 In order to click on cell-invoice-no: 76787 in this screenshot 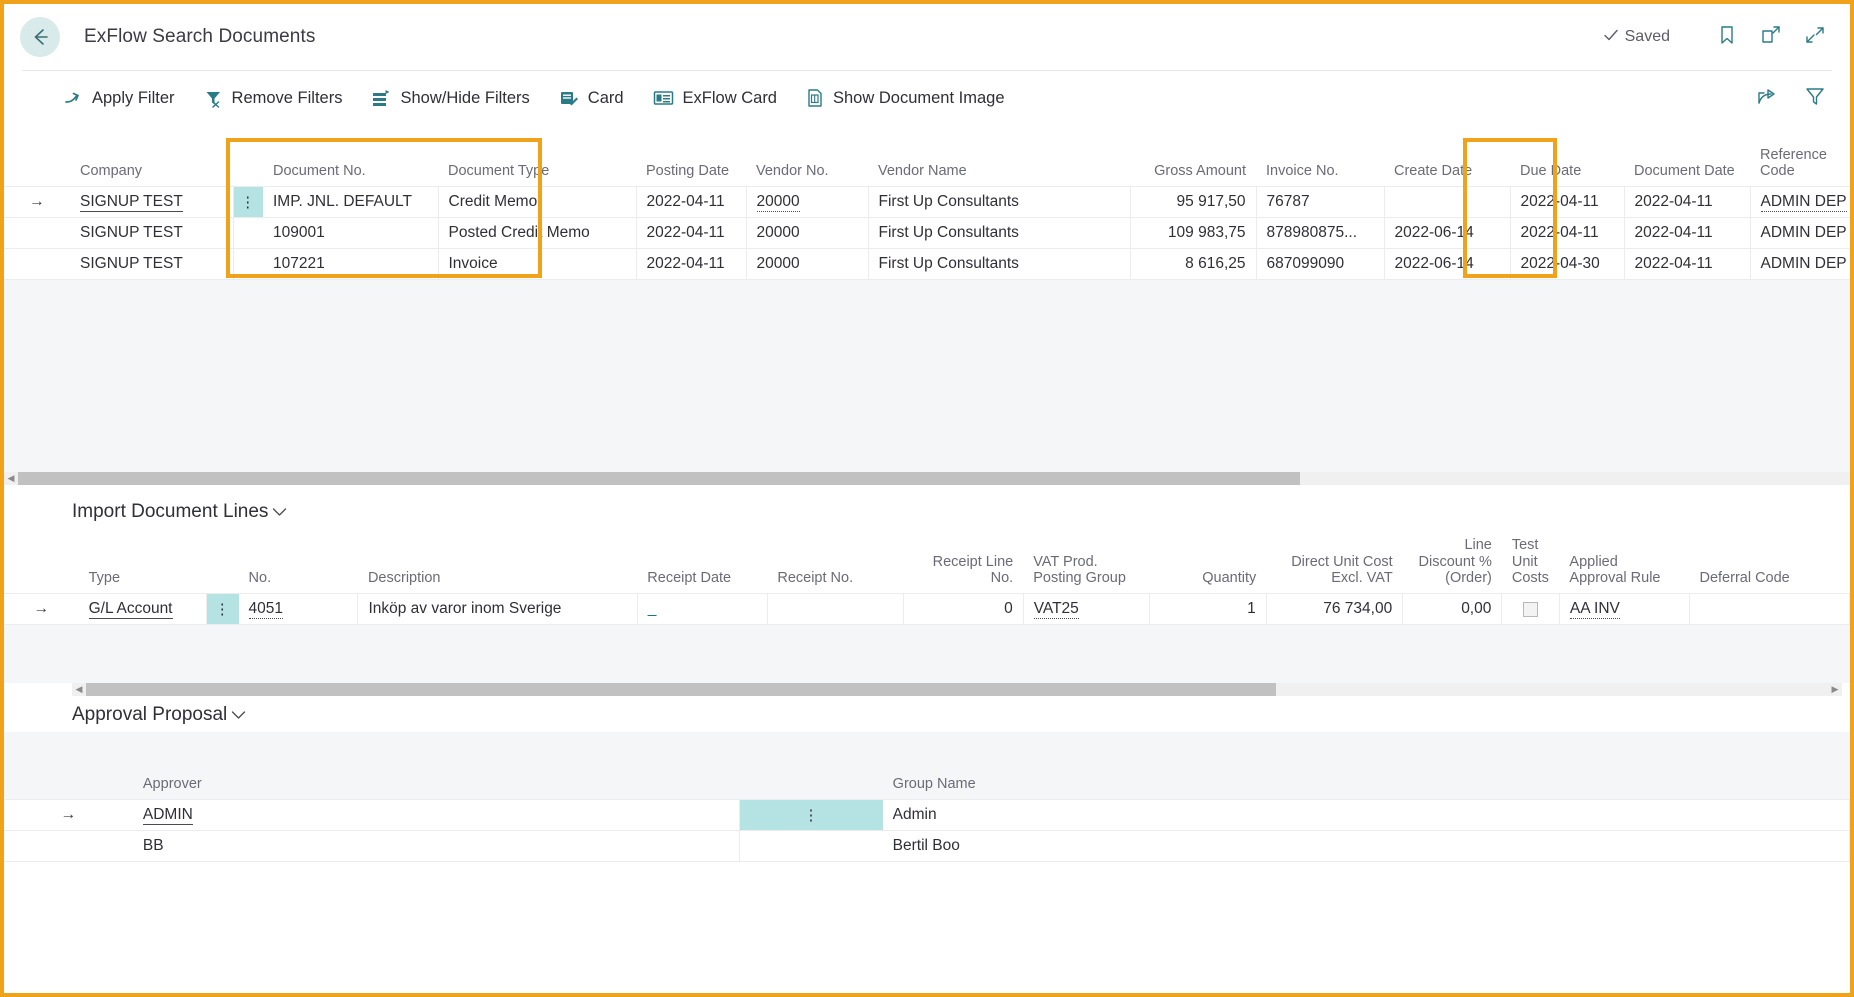, I will do `click(1320, 202)`.